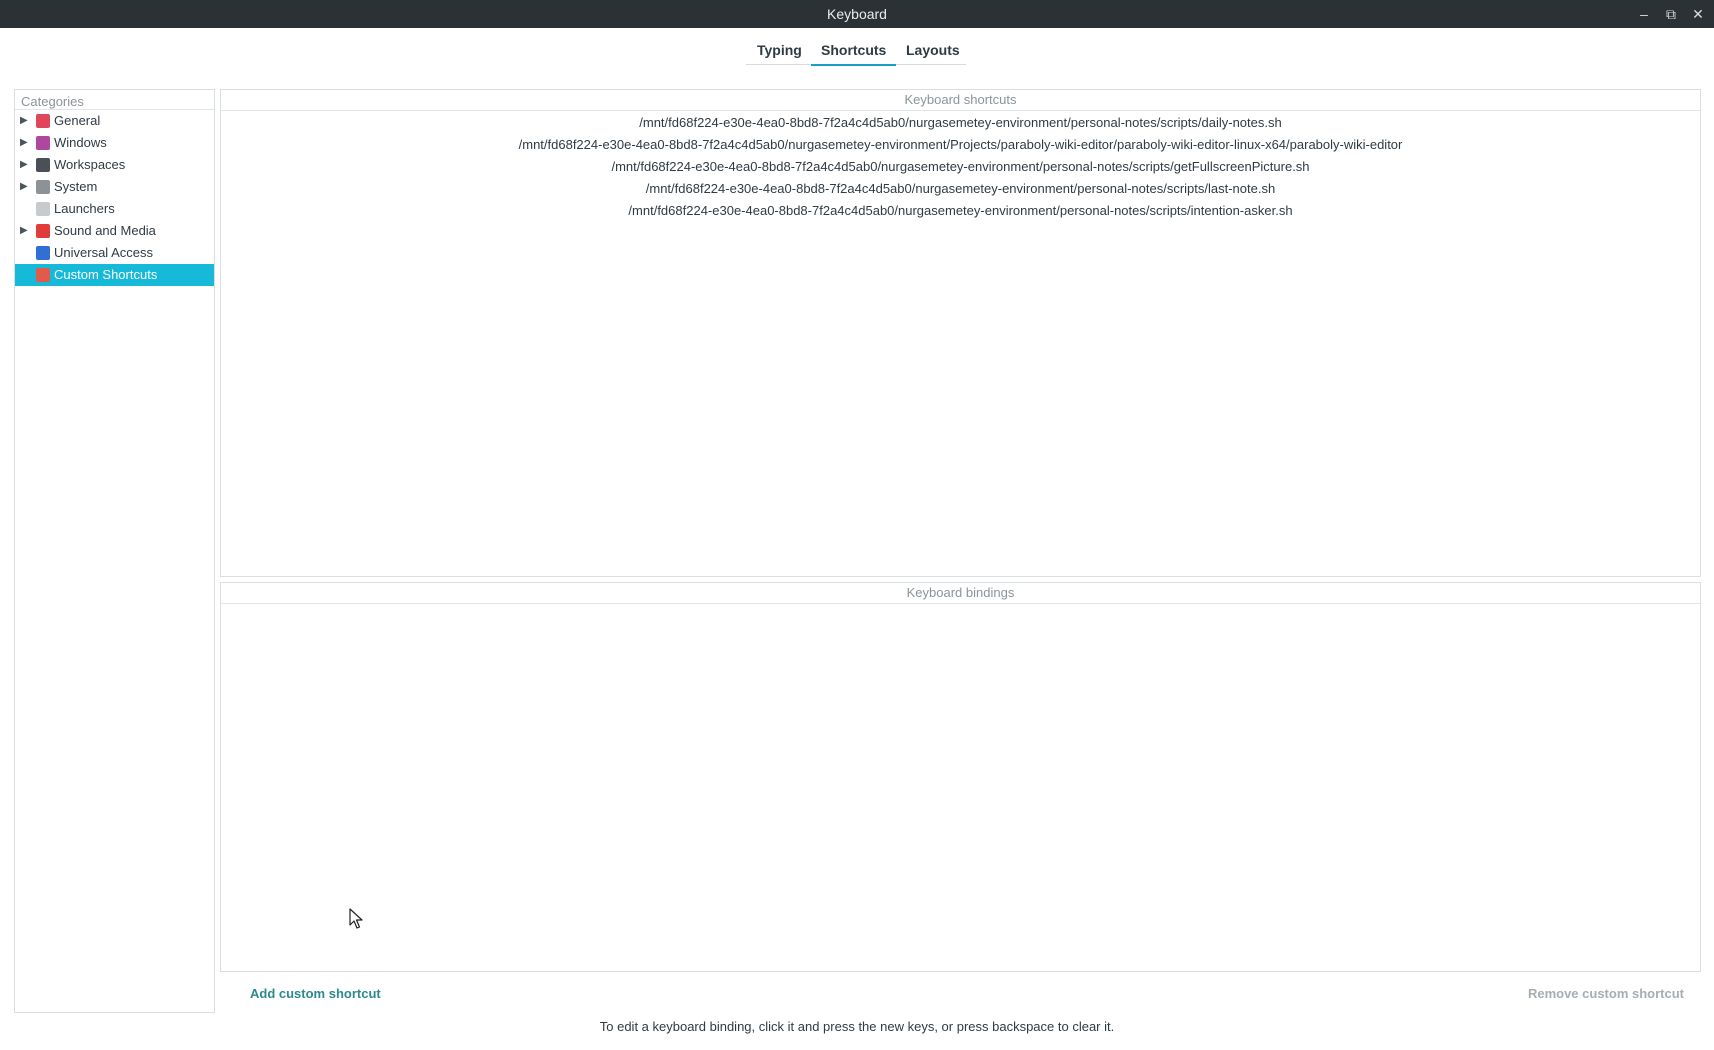  I want to click on category-item-launchers: Launchers, so click(114, 209).